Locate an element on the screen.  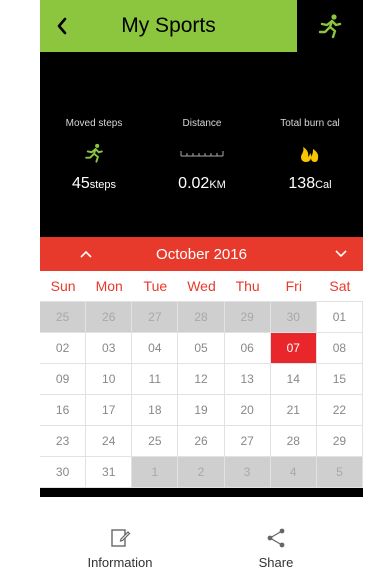
prev-month-button is located at coordinates (86, 254).